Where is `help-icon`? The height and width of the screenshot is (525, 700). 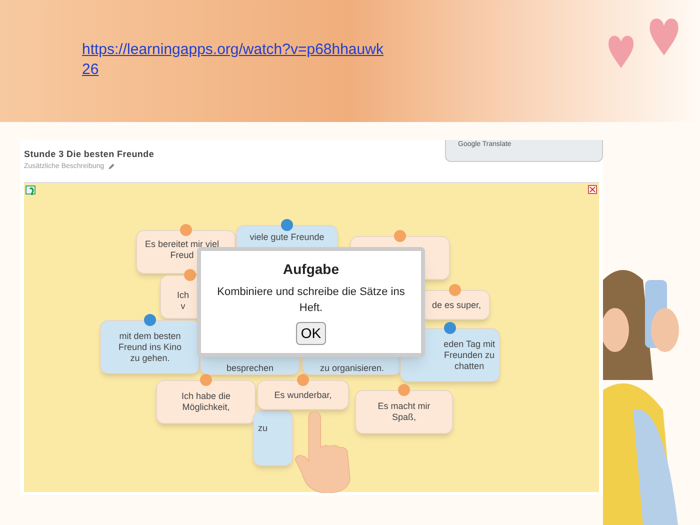 help-icon is located at coordinates (31, 191).